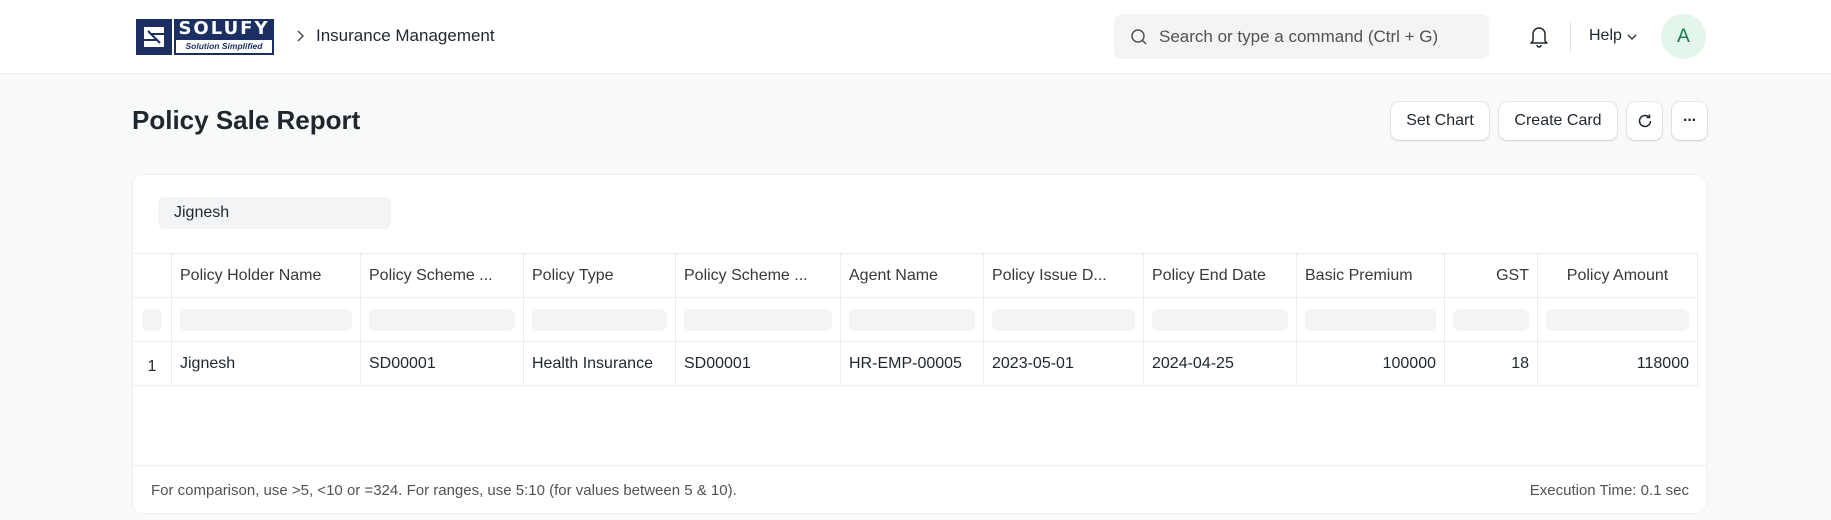 This screenshot has width=1831, height=520. Describe the element at coordinates (224, 28) in the screenshot. I see `logo-brand: SOLUFY` at that location.